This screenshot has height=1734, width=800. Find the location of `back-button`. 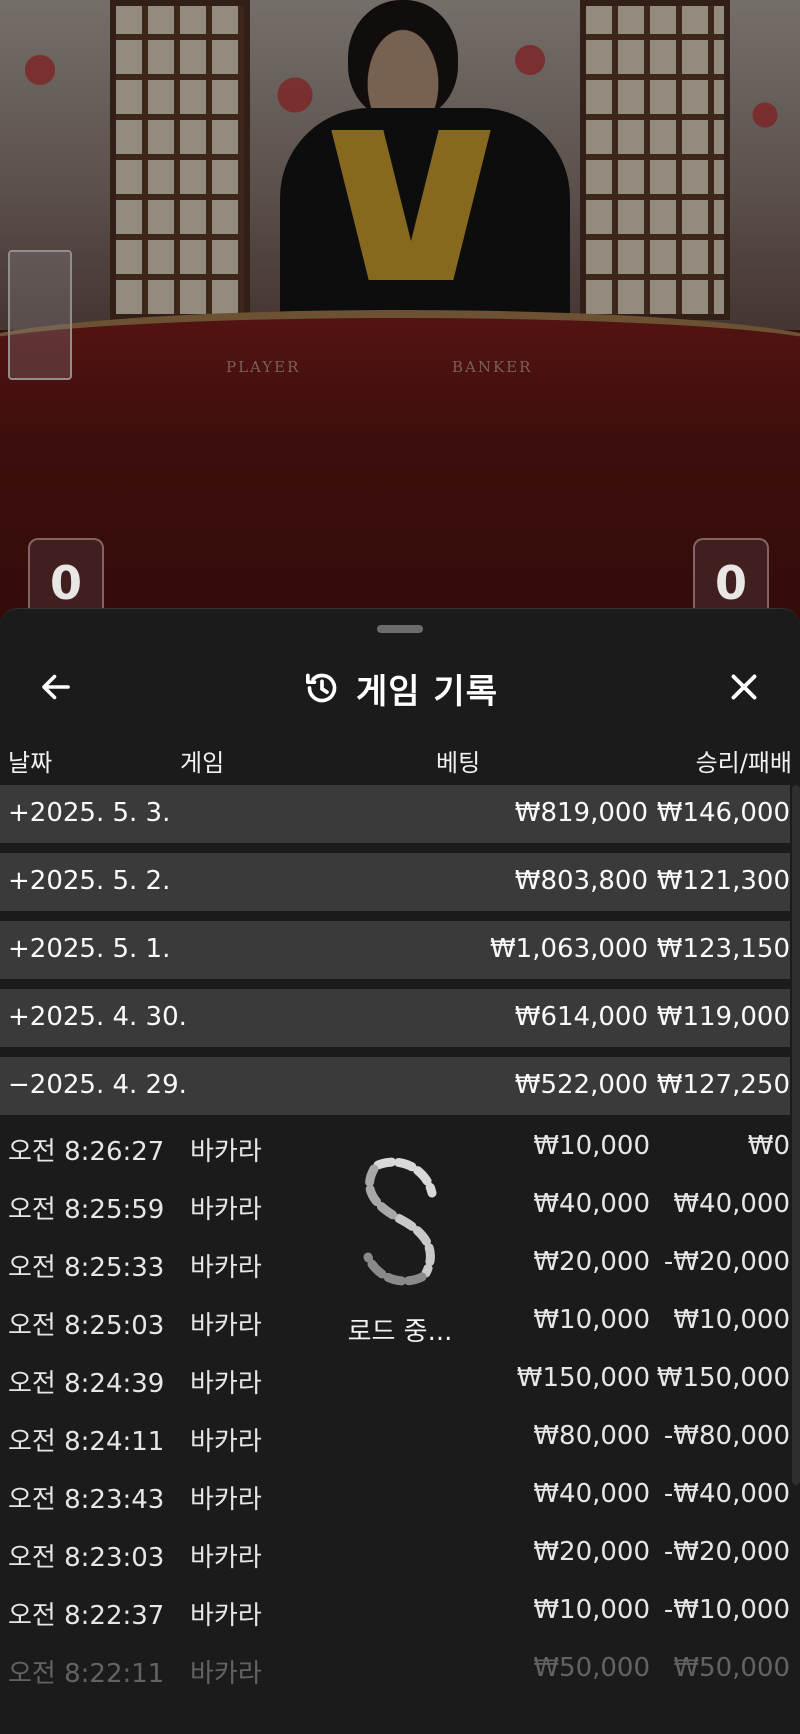

back-button is located at coordinates (56, 687).